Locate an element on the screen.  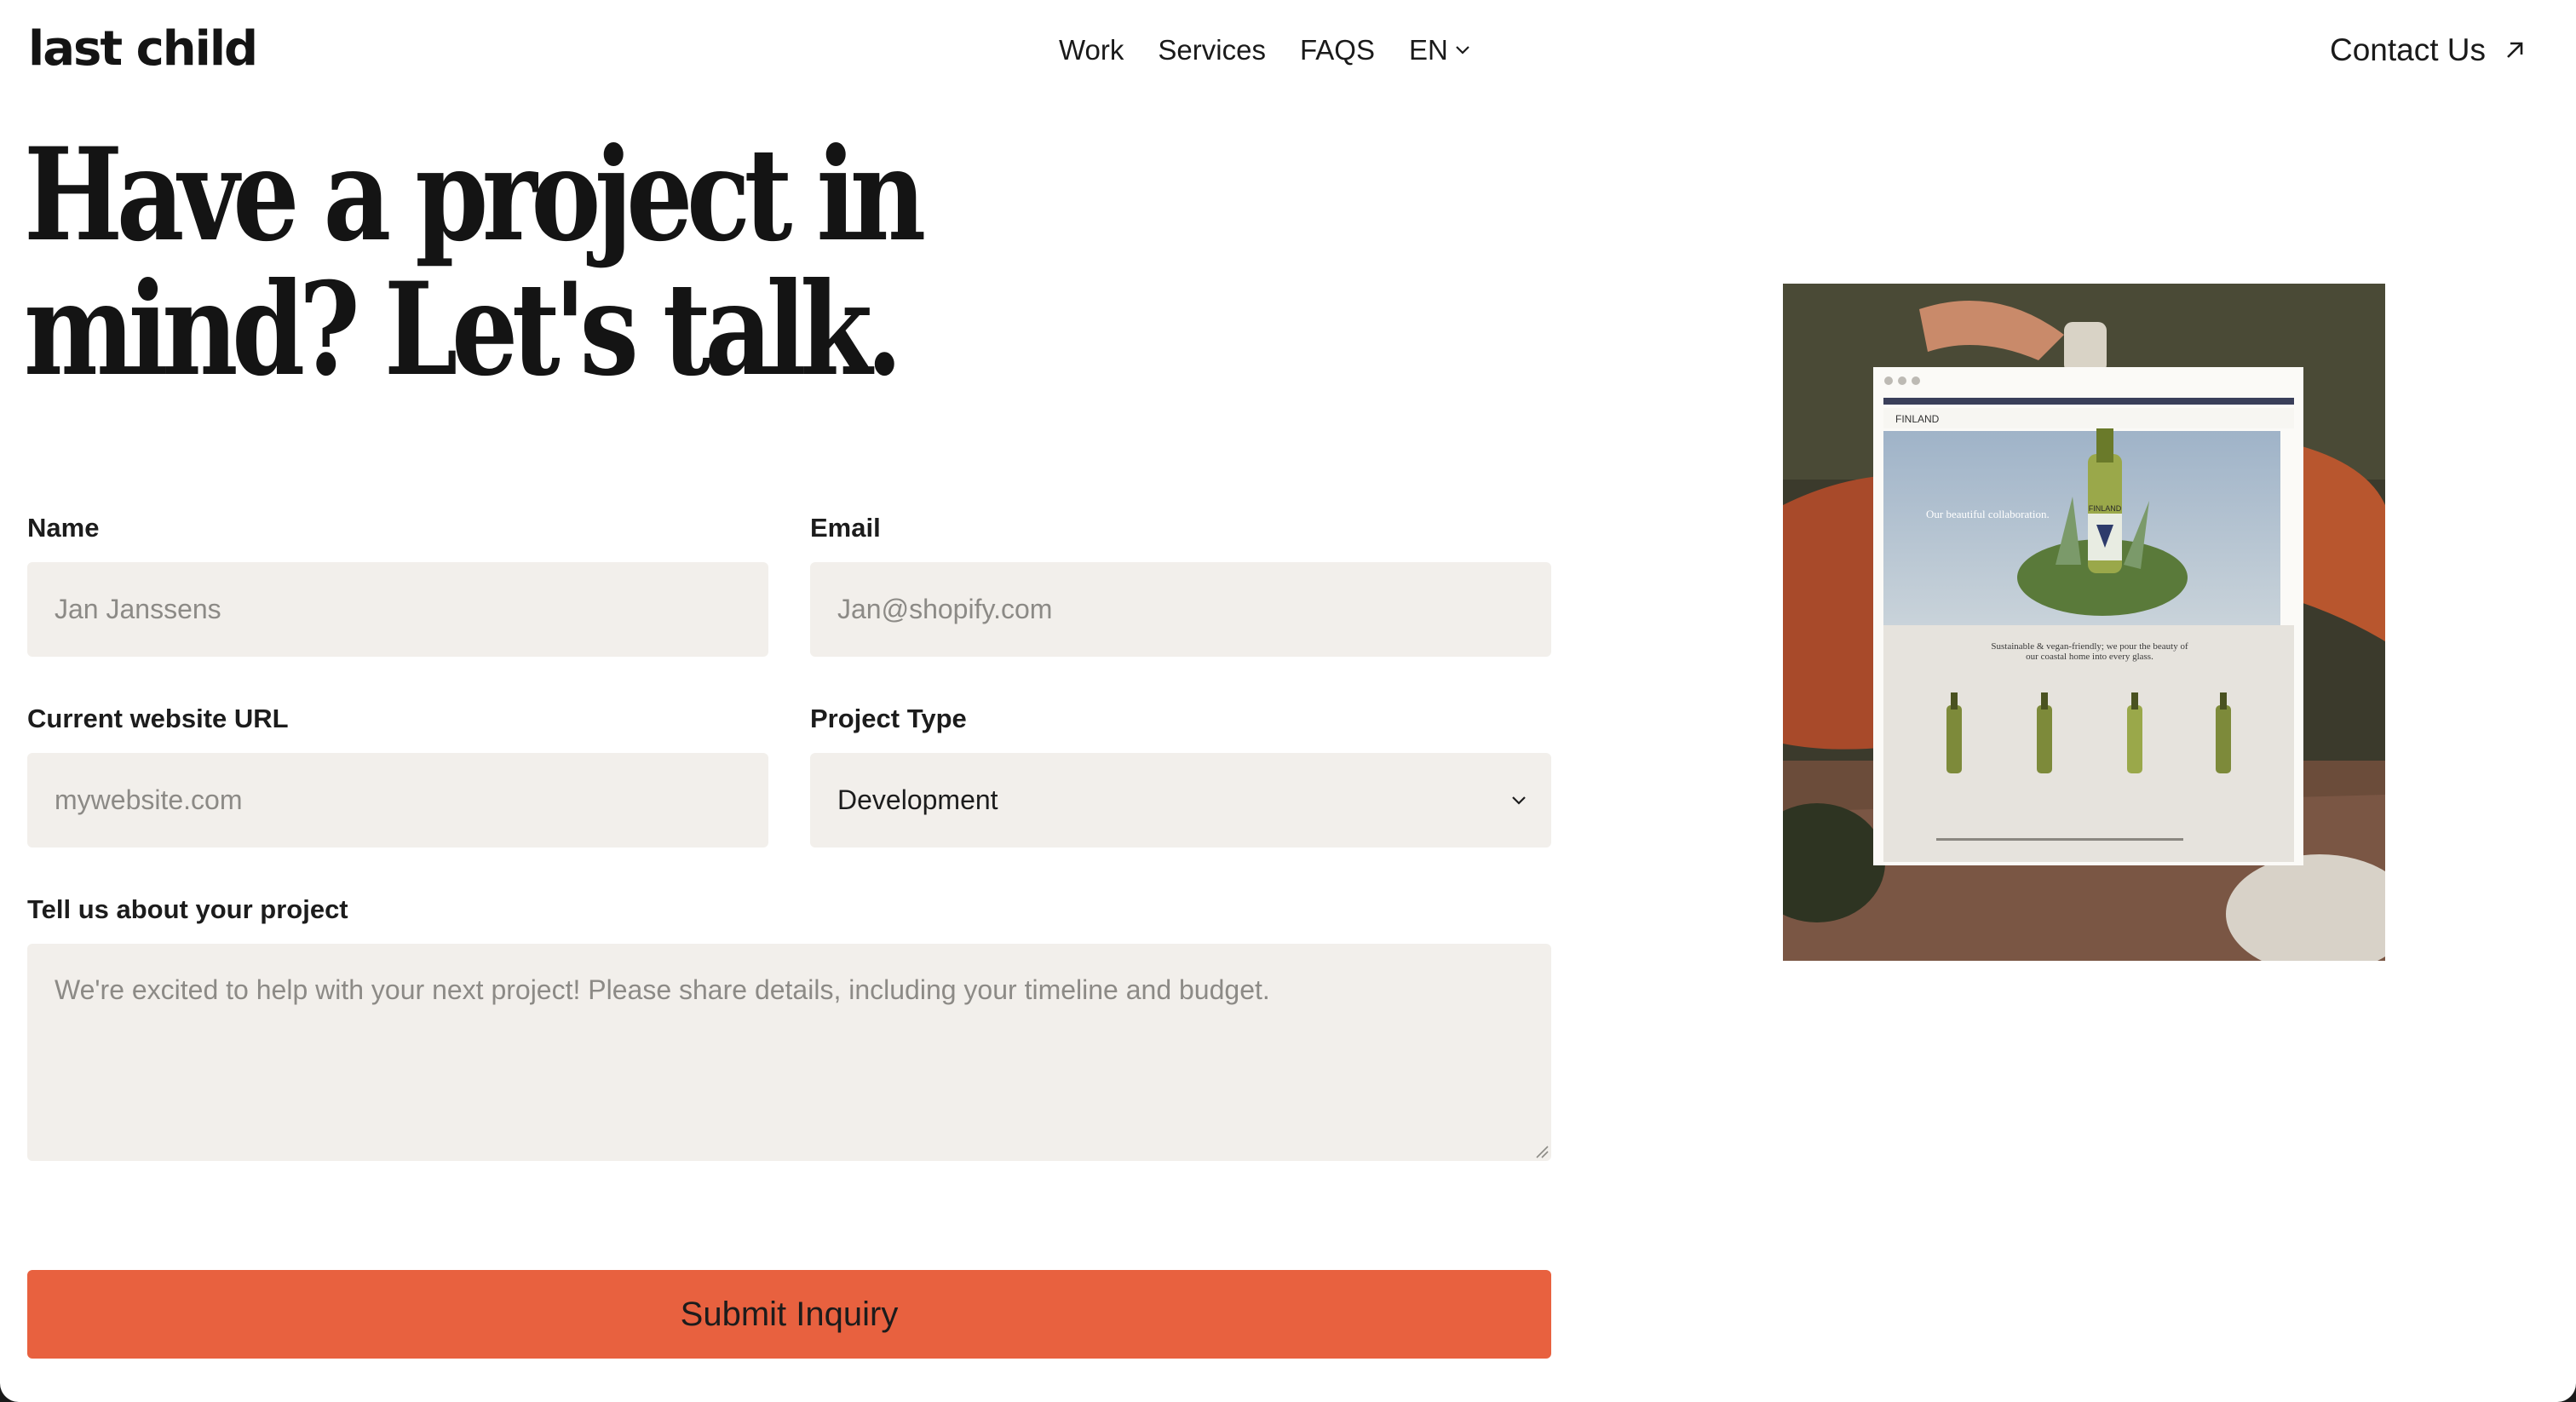
contact-us-link: Contact Us is located at coordinates (2427, 50).